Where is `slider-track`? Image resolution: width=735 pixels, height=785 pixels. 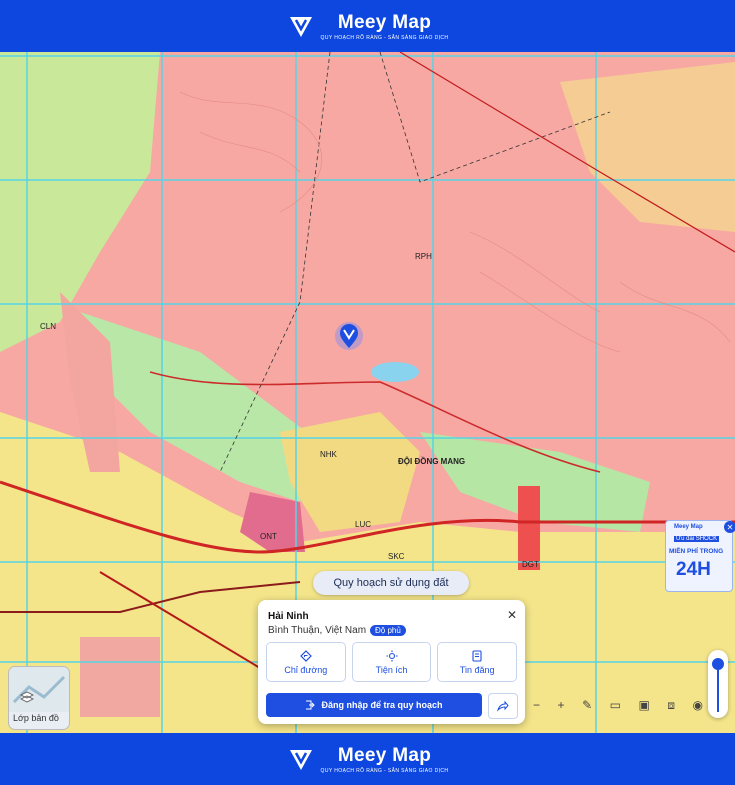
slider-track is located at coordinates (718, 688).